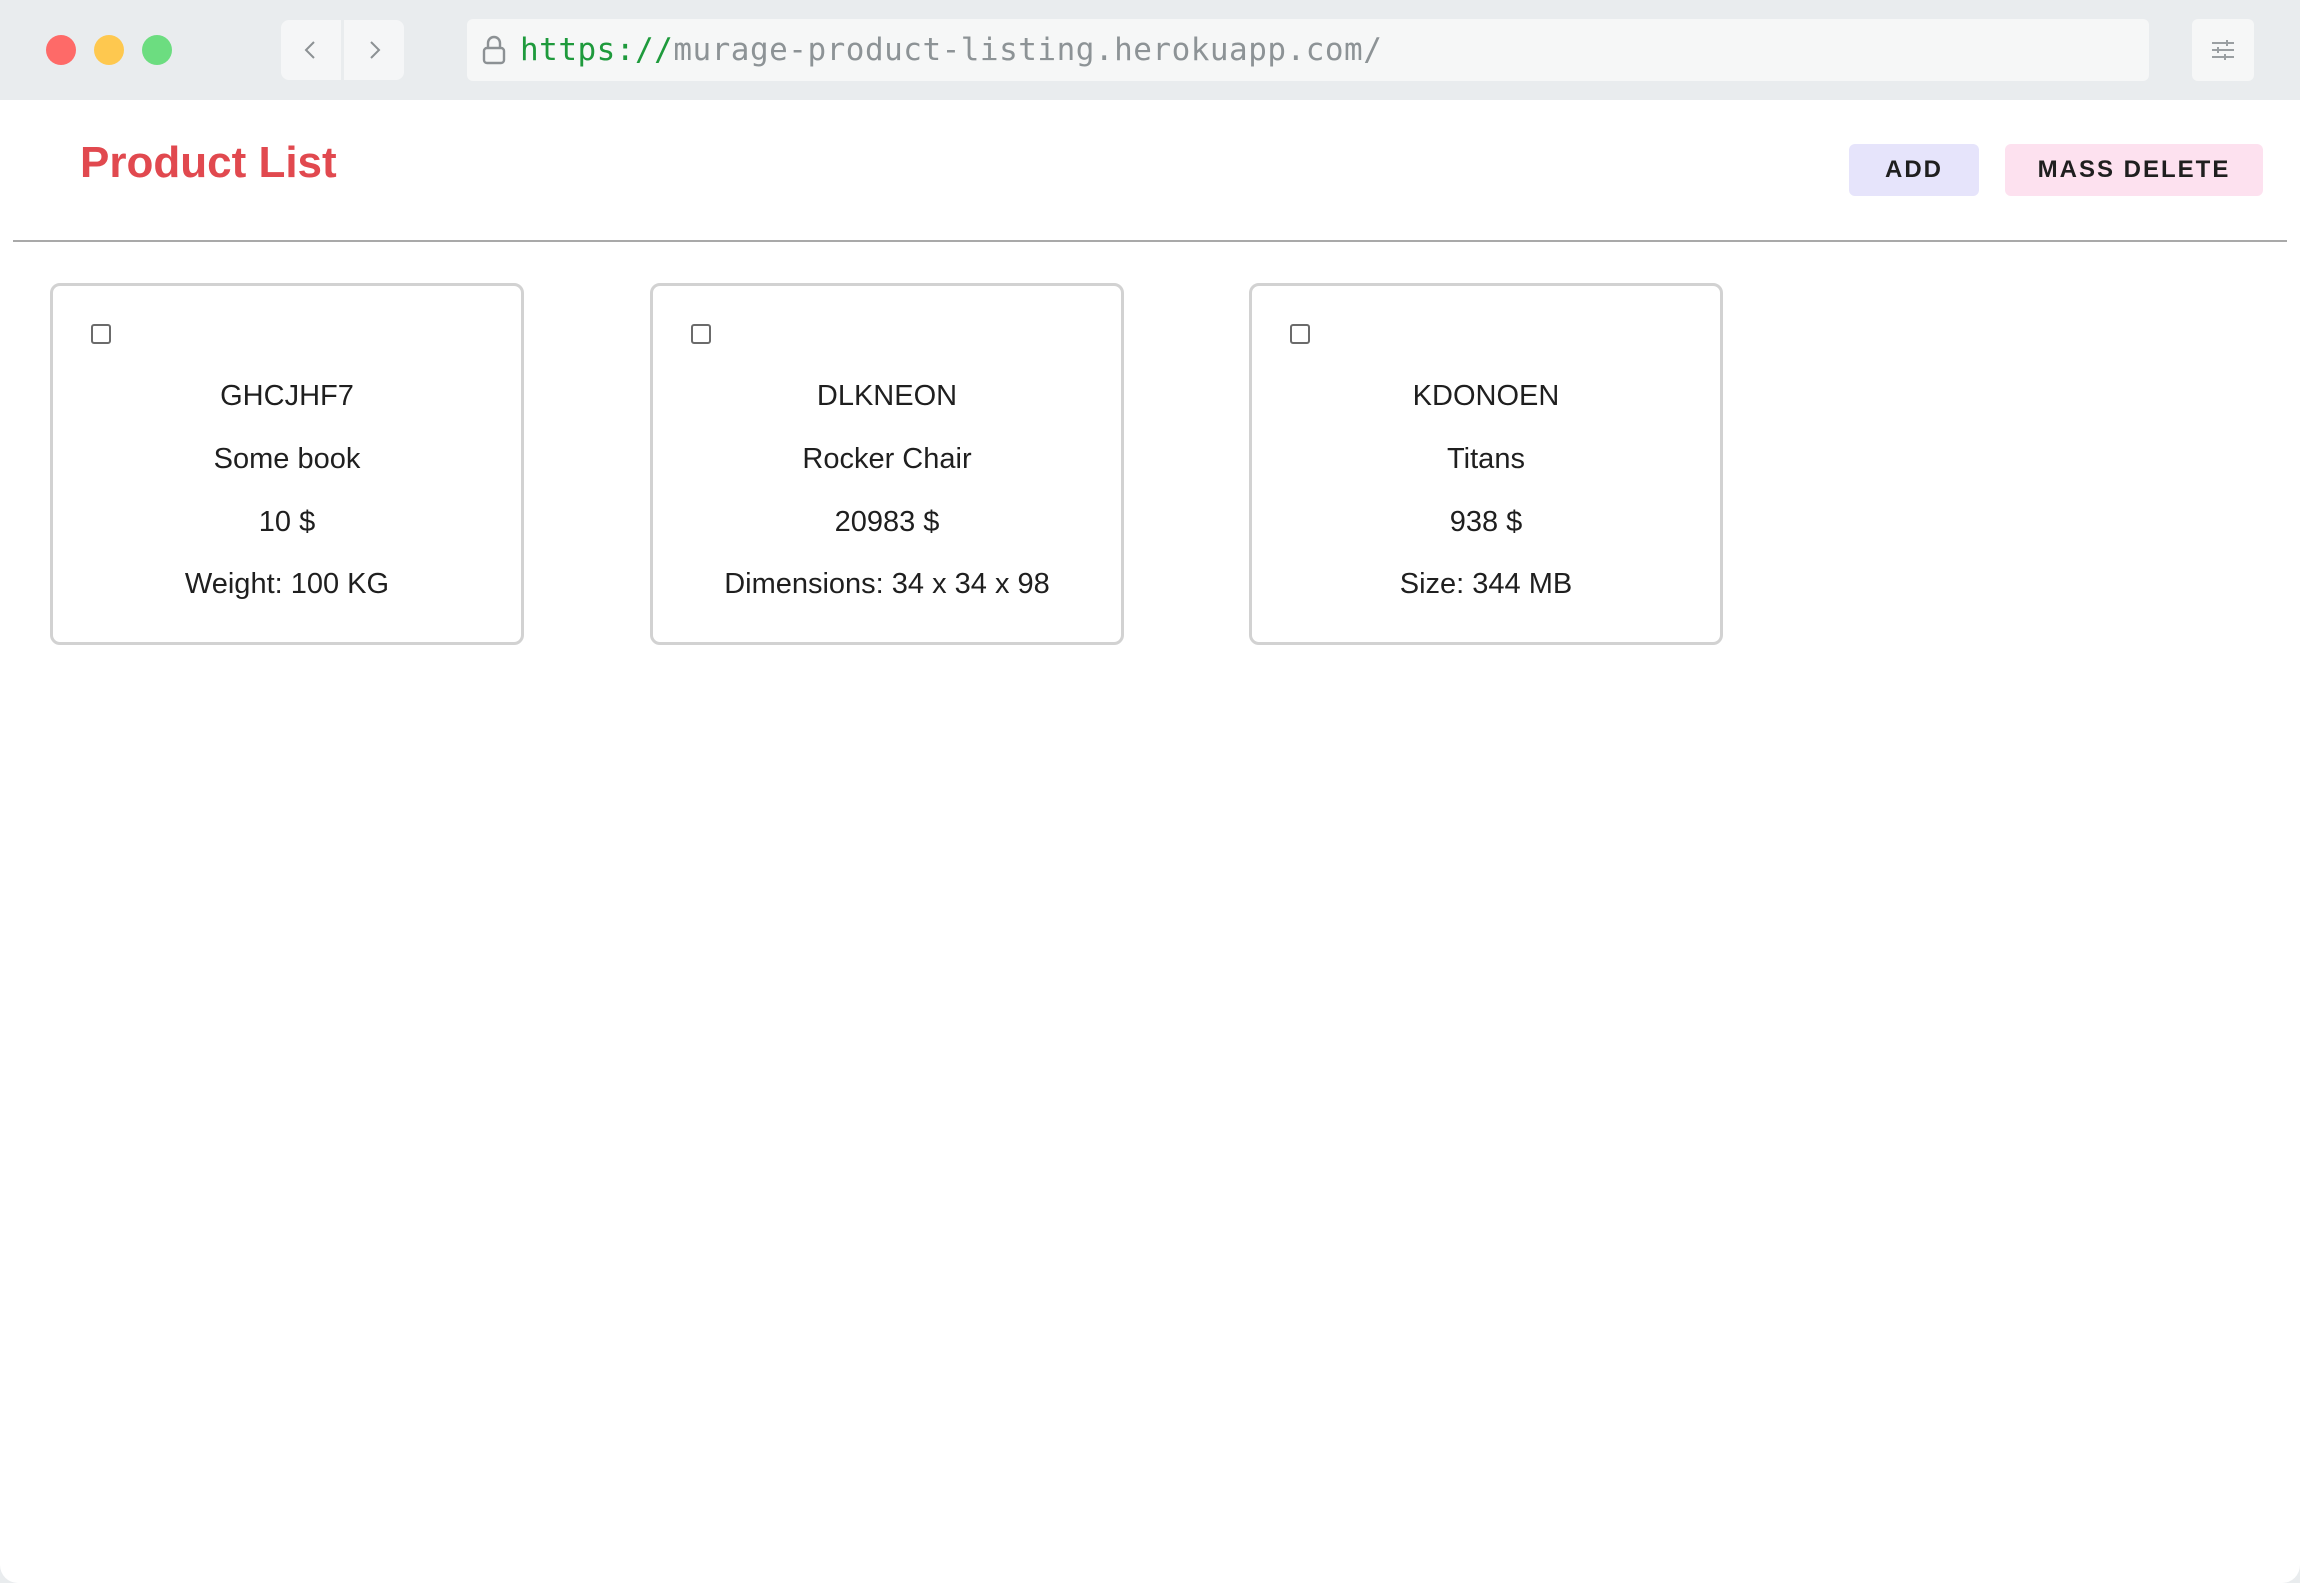 The width and height of the screenshot is (2300, 1583). Describe the element at coordinates (287, 522) in the screenshot. I see `product-price: 10 $` at that location.